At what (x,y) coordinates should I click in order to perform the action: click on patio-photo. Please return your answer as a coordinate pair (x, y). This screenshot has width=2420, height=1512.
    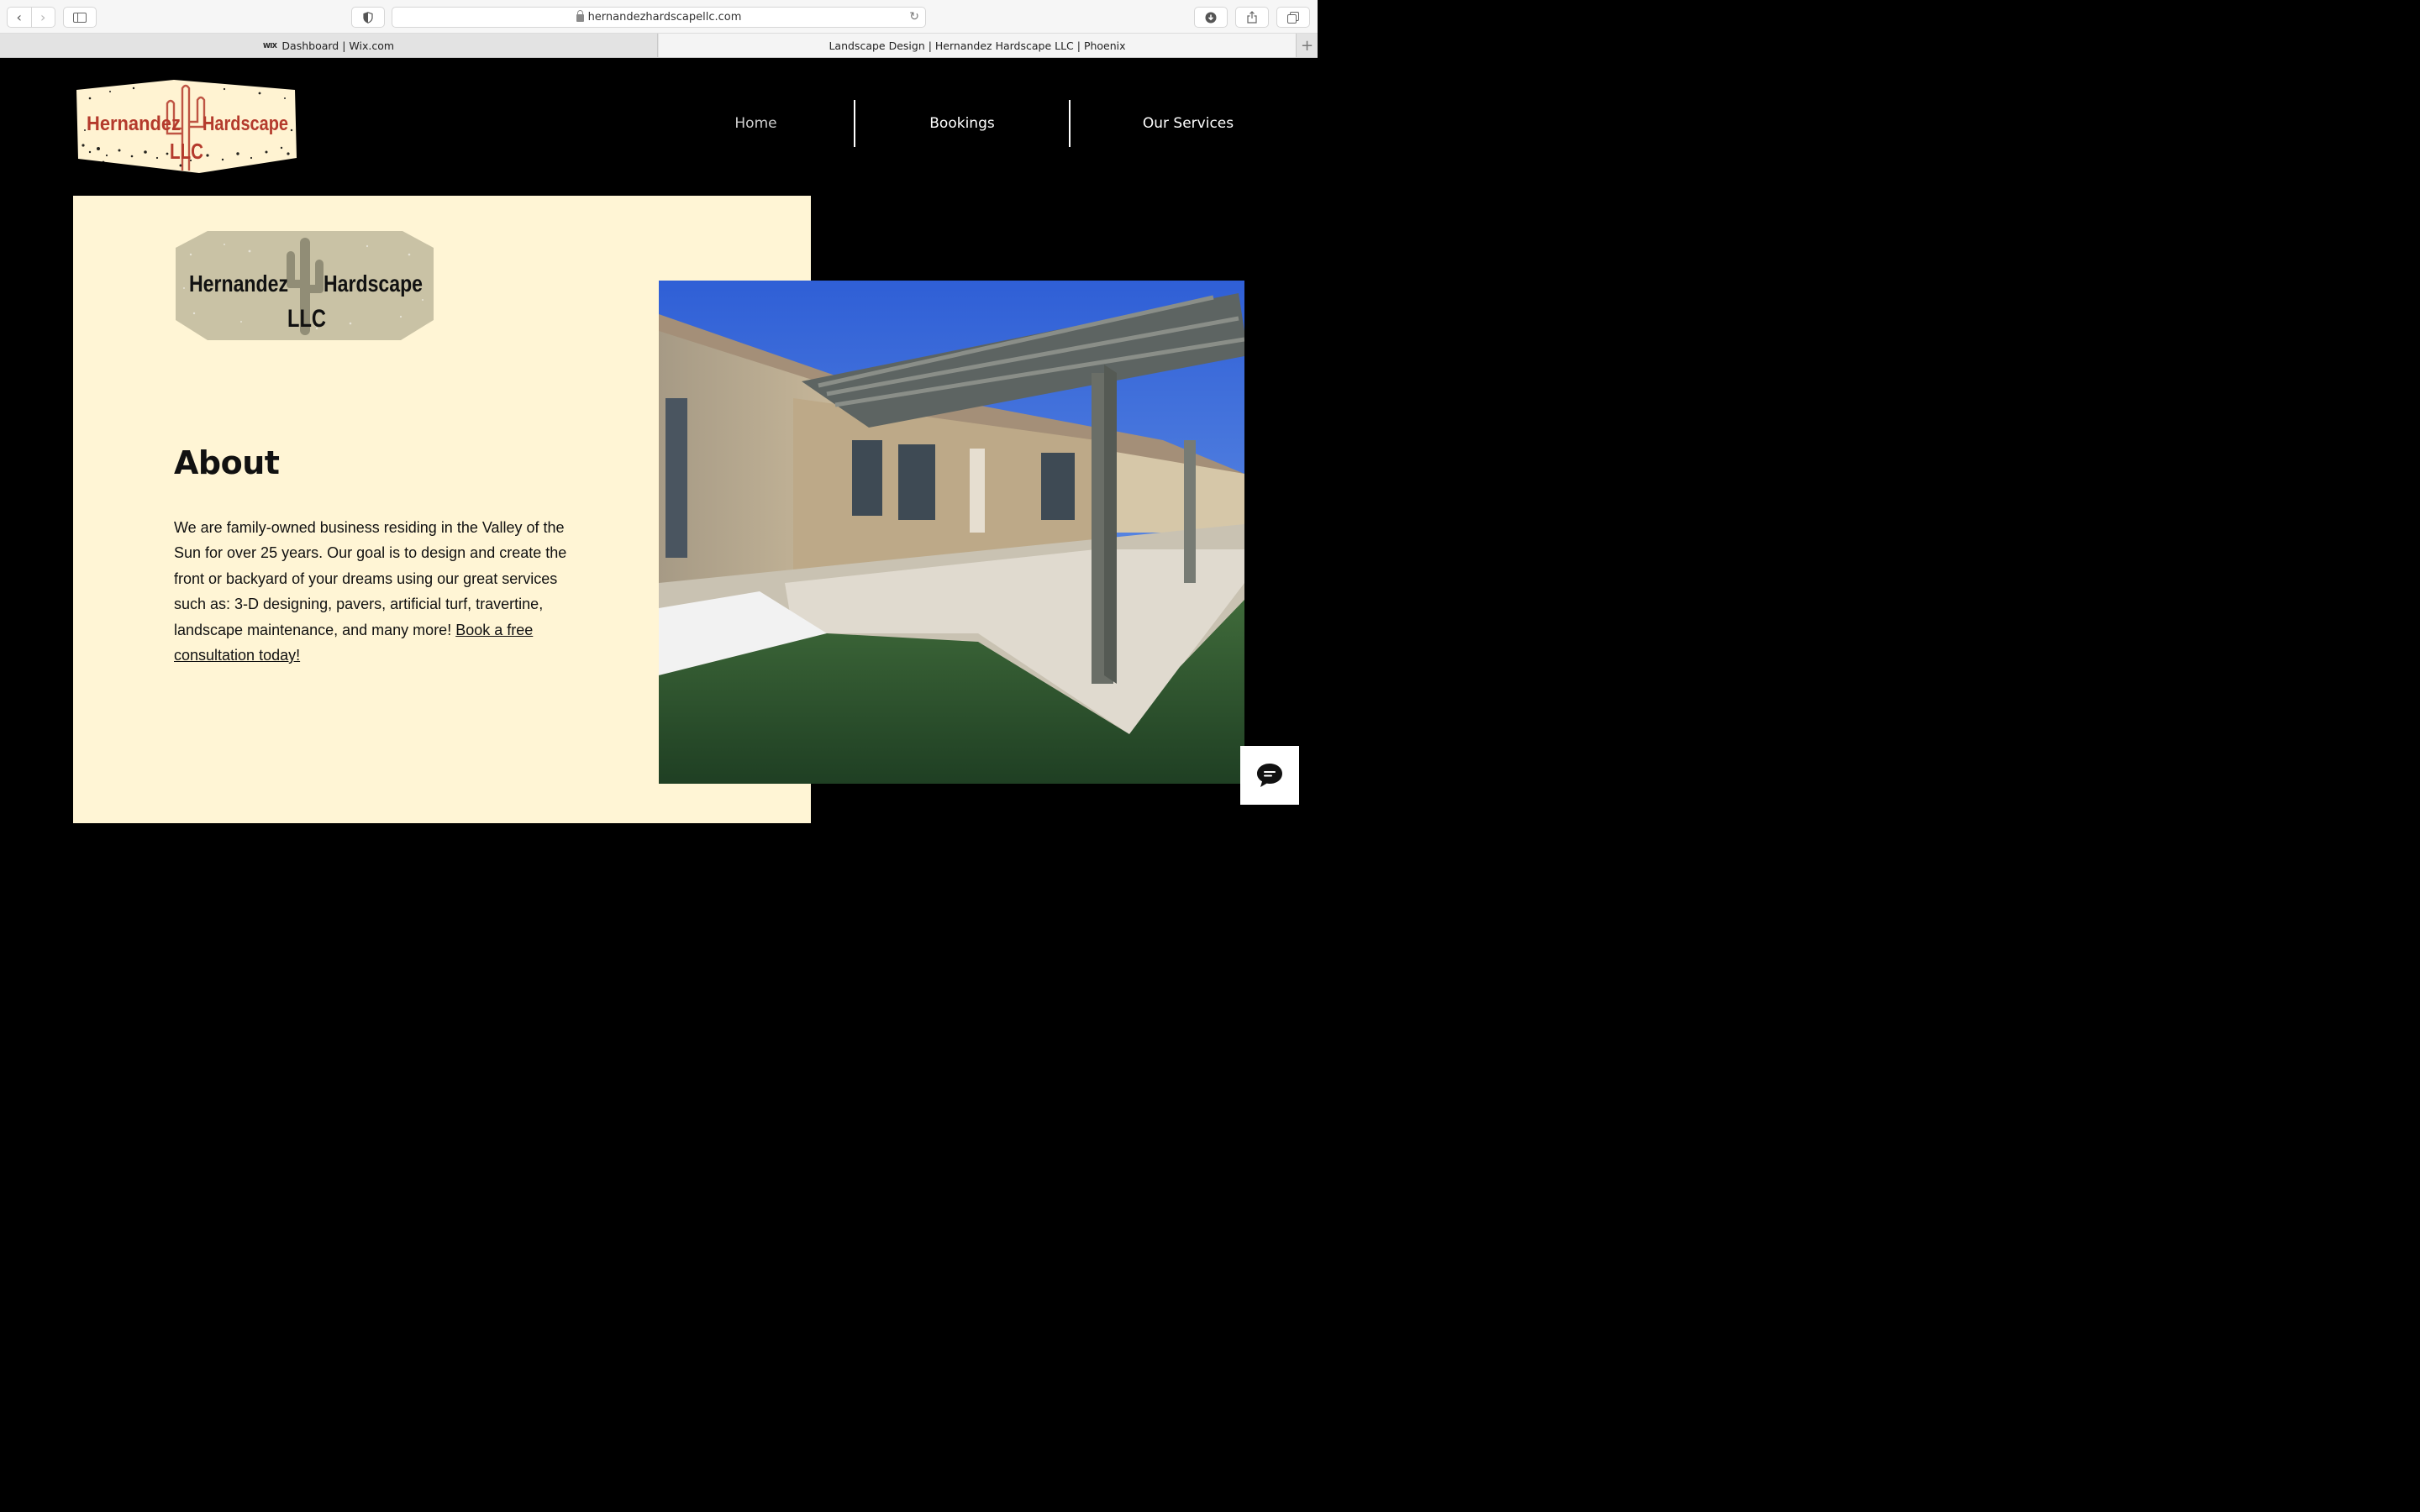
    Looking at the image, I should click on (952, 532).